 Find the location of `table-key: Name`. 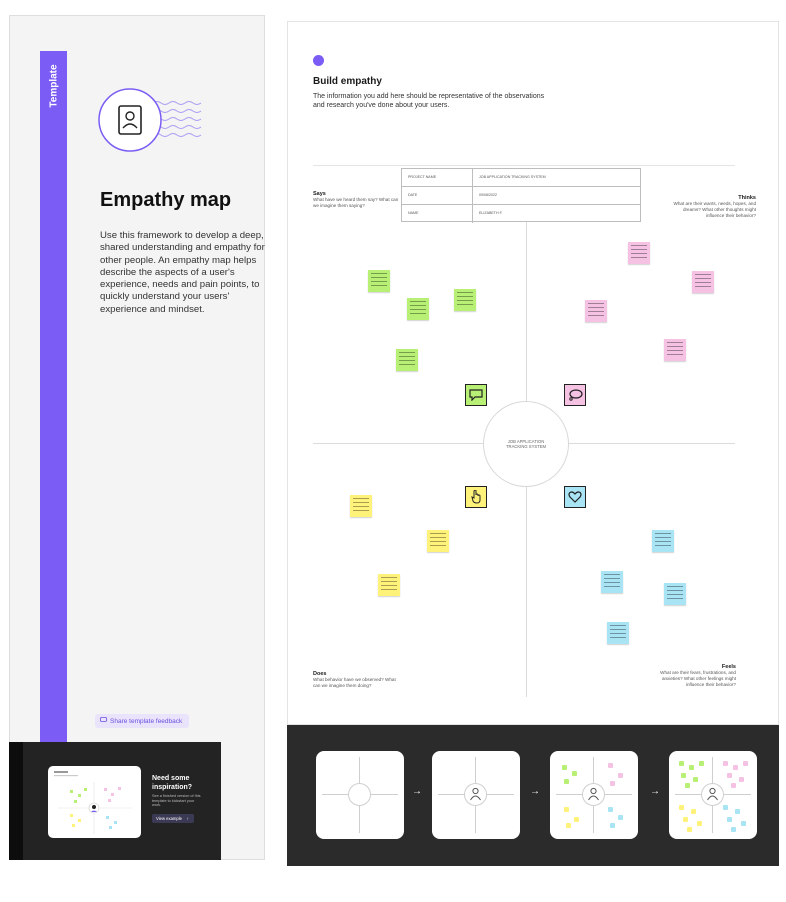

table-key: Name is located at coordinates (413, 213).